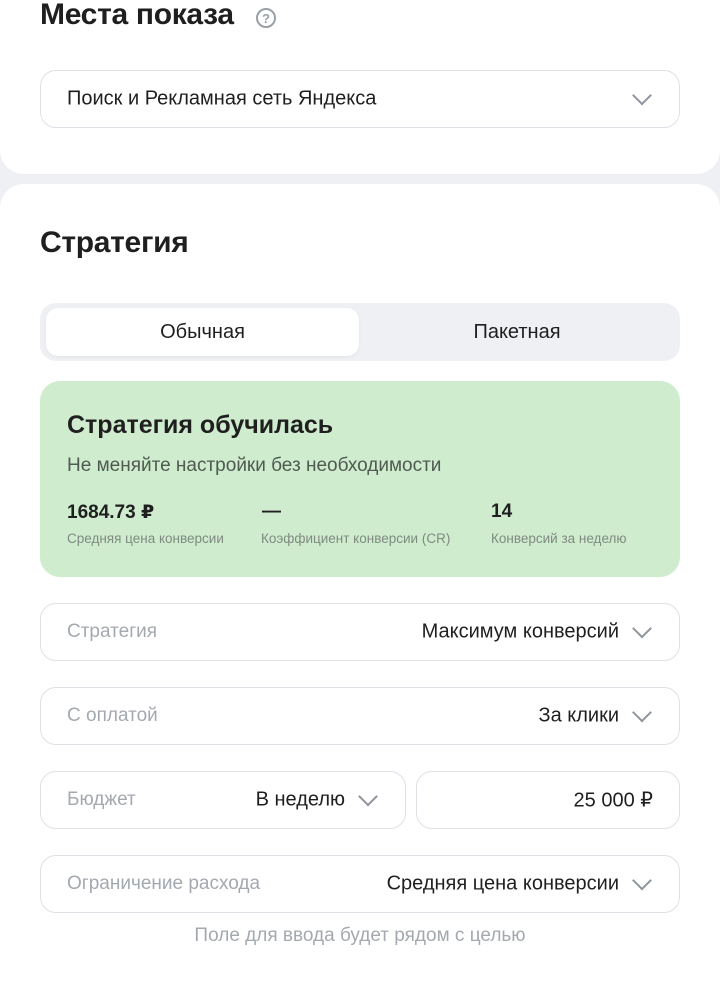 This screenshot has width=720, height=984. What do you see at coordinates (517, 332) in the screenshot?
I see `tab-package: Пакетная` at bounding box center [517, 332].